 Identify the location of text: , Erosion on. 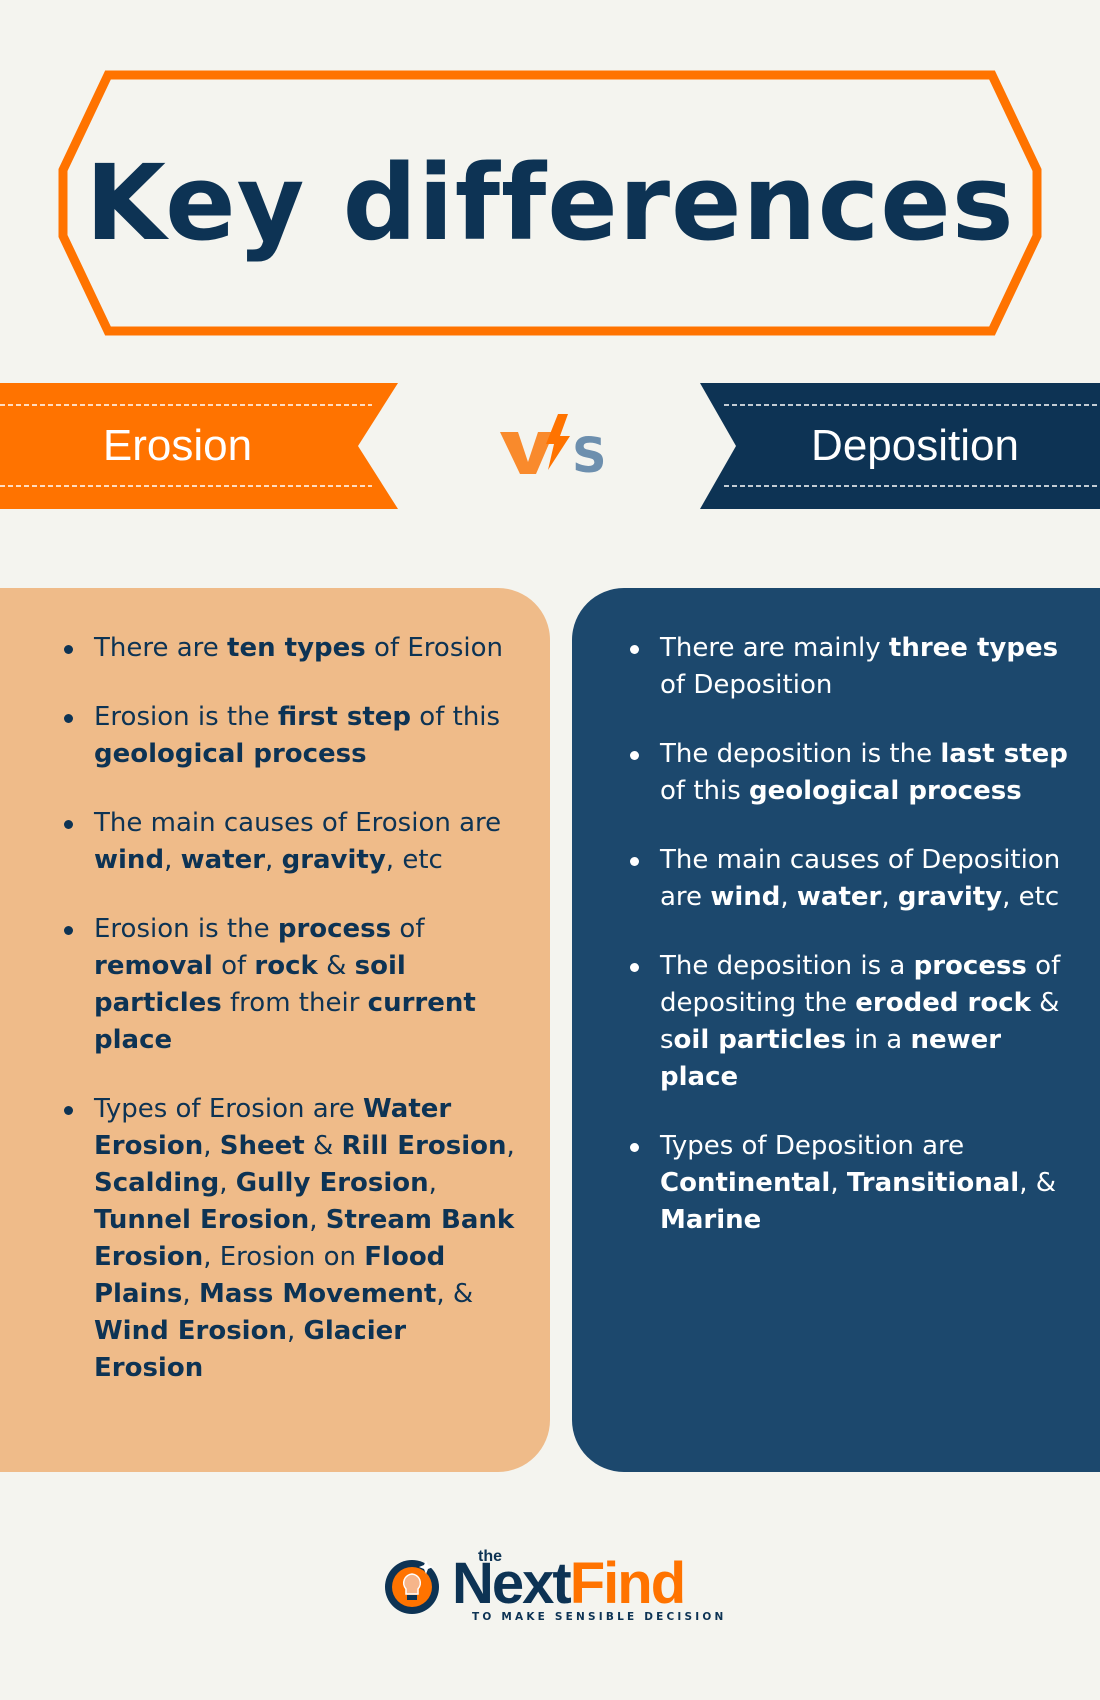
(284, 1257).